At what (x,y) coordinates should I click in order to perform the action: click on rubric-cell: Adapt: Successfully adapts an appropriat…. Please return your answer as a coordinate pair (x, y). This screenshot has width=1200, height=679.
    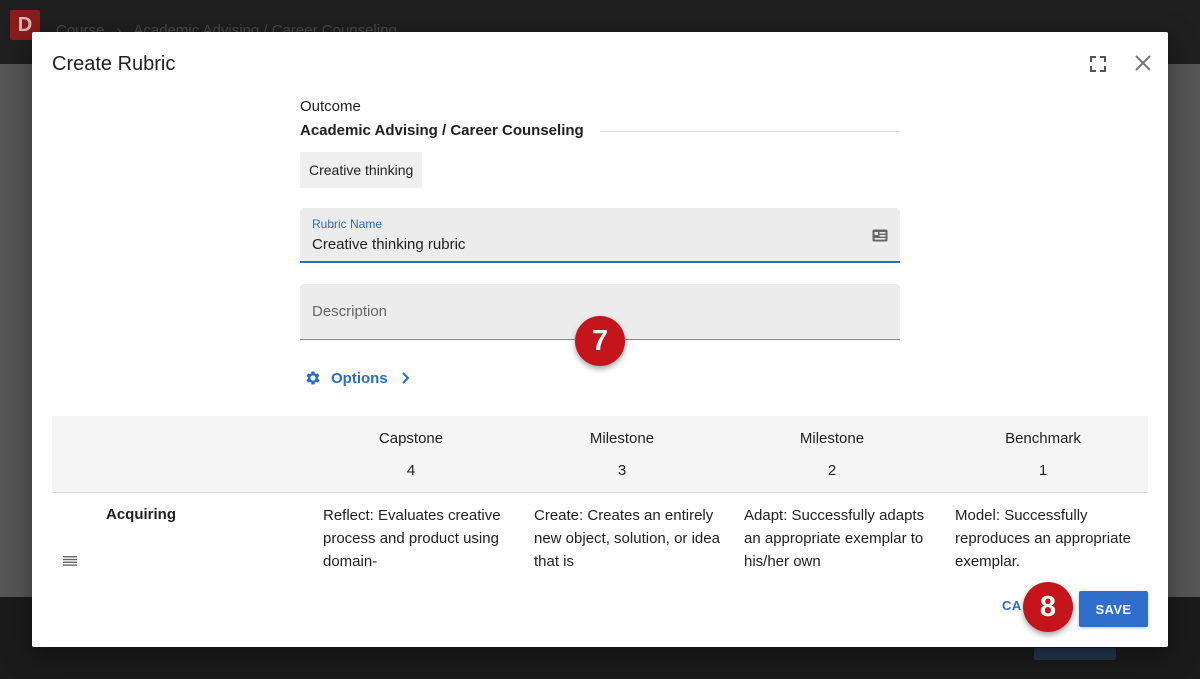
    Looking at the image, I should click on (839, 538).